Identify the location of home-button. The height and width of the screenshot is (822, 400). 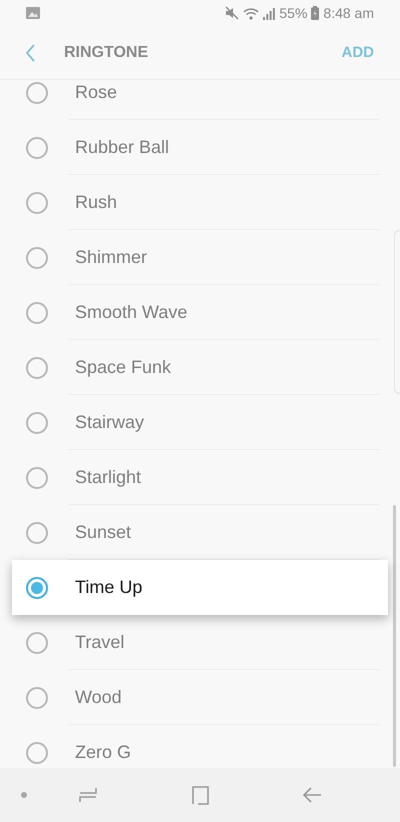
(200, 795).